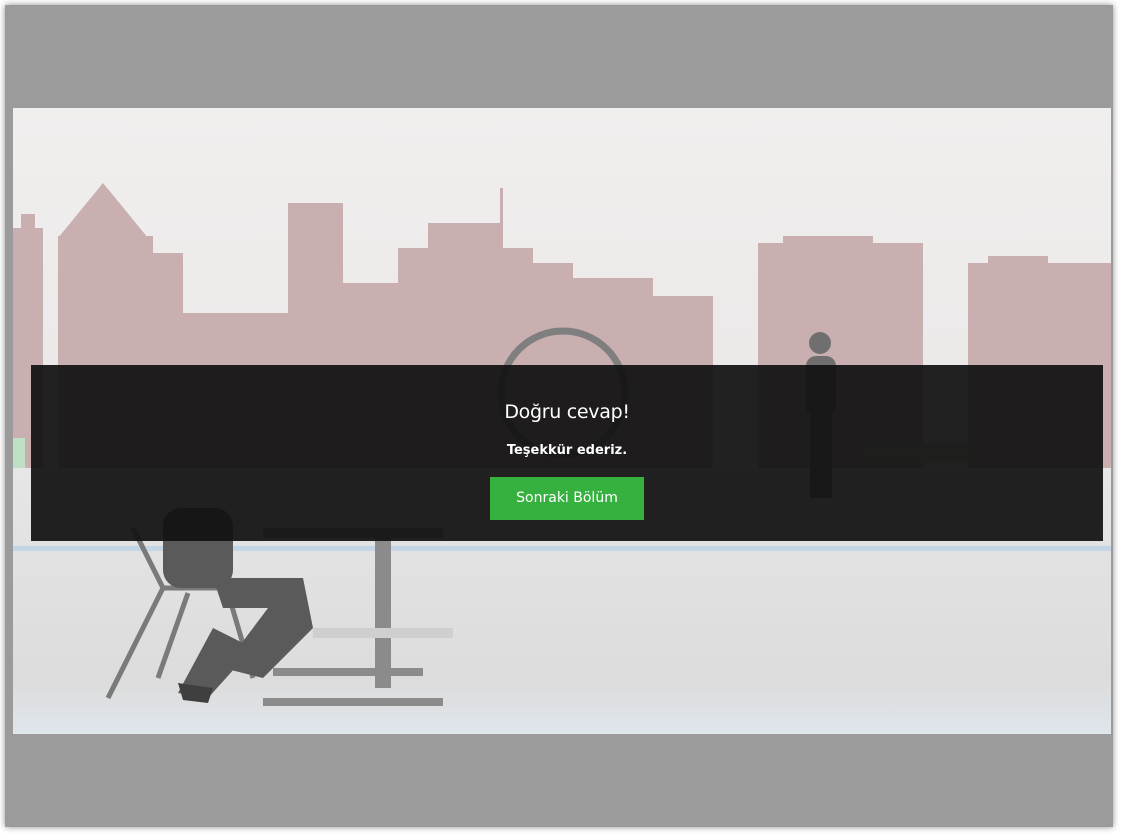 This screenshot has height=834, width=1121. Describe the element at coordinates (567, 498) in the screenshot. I see `next-section-button: Sonraki Bölüm` at that location.